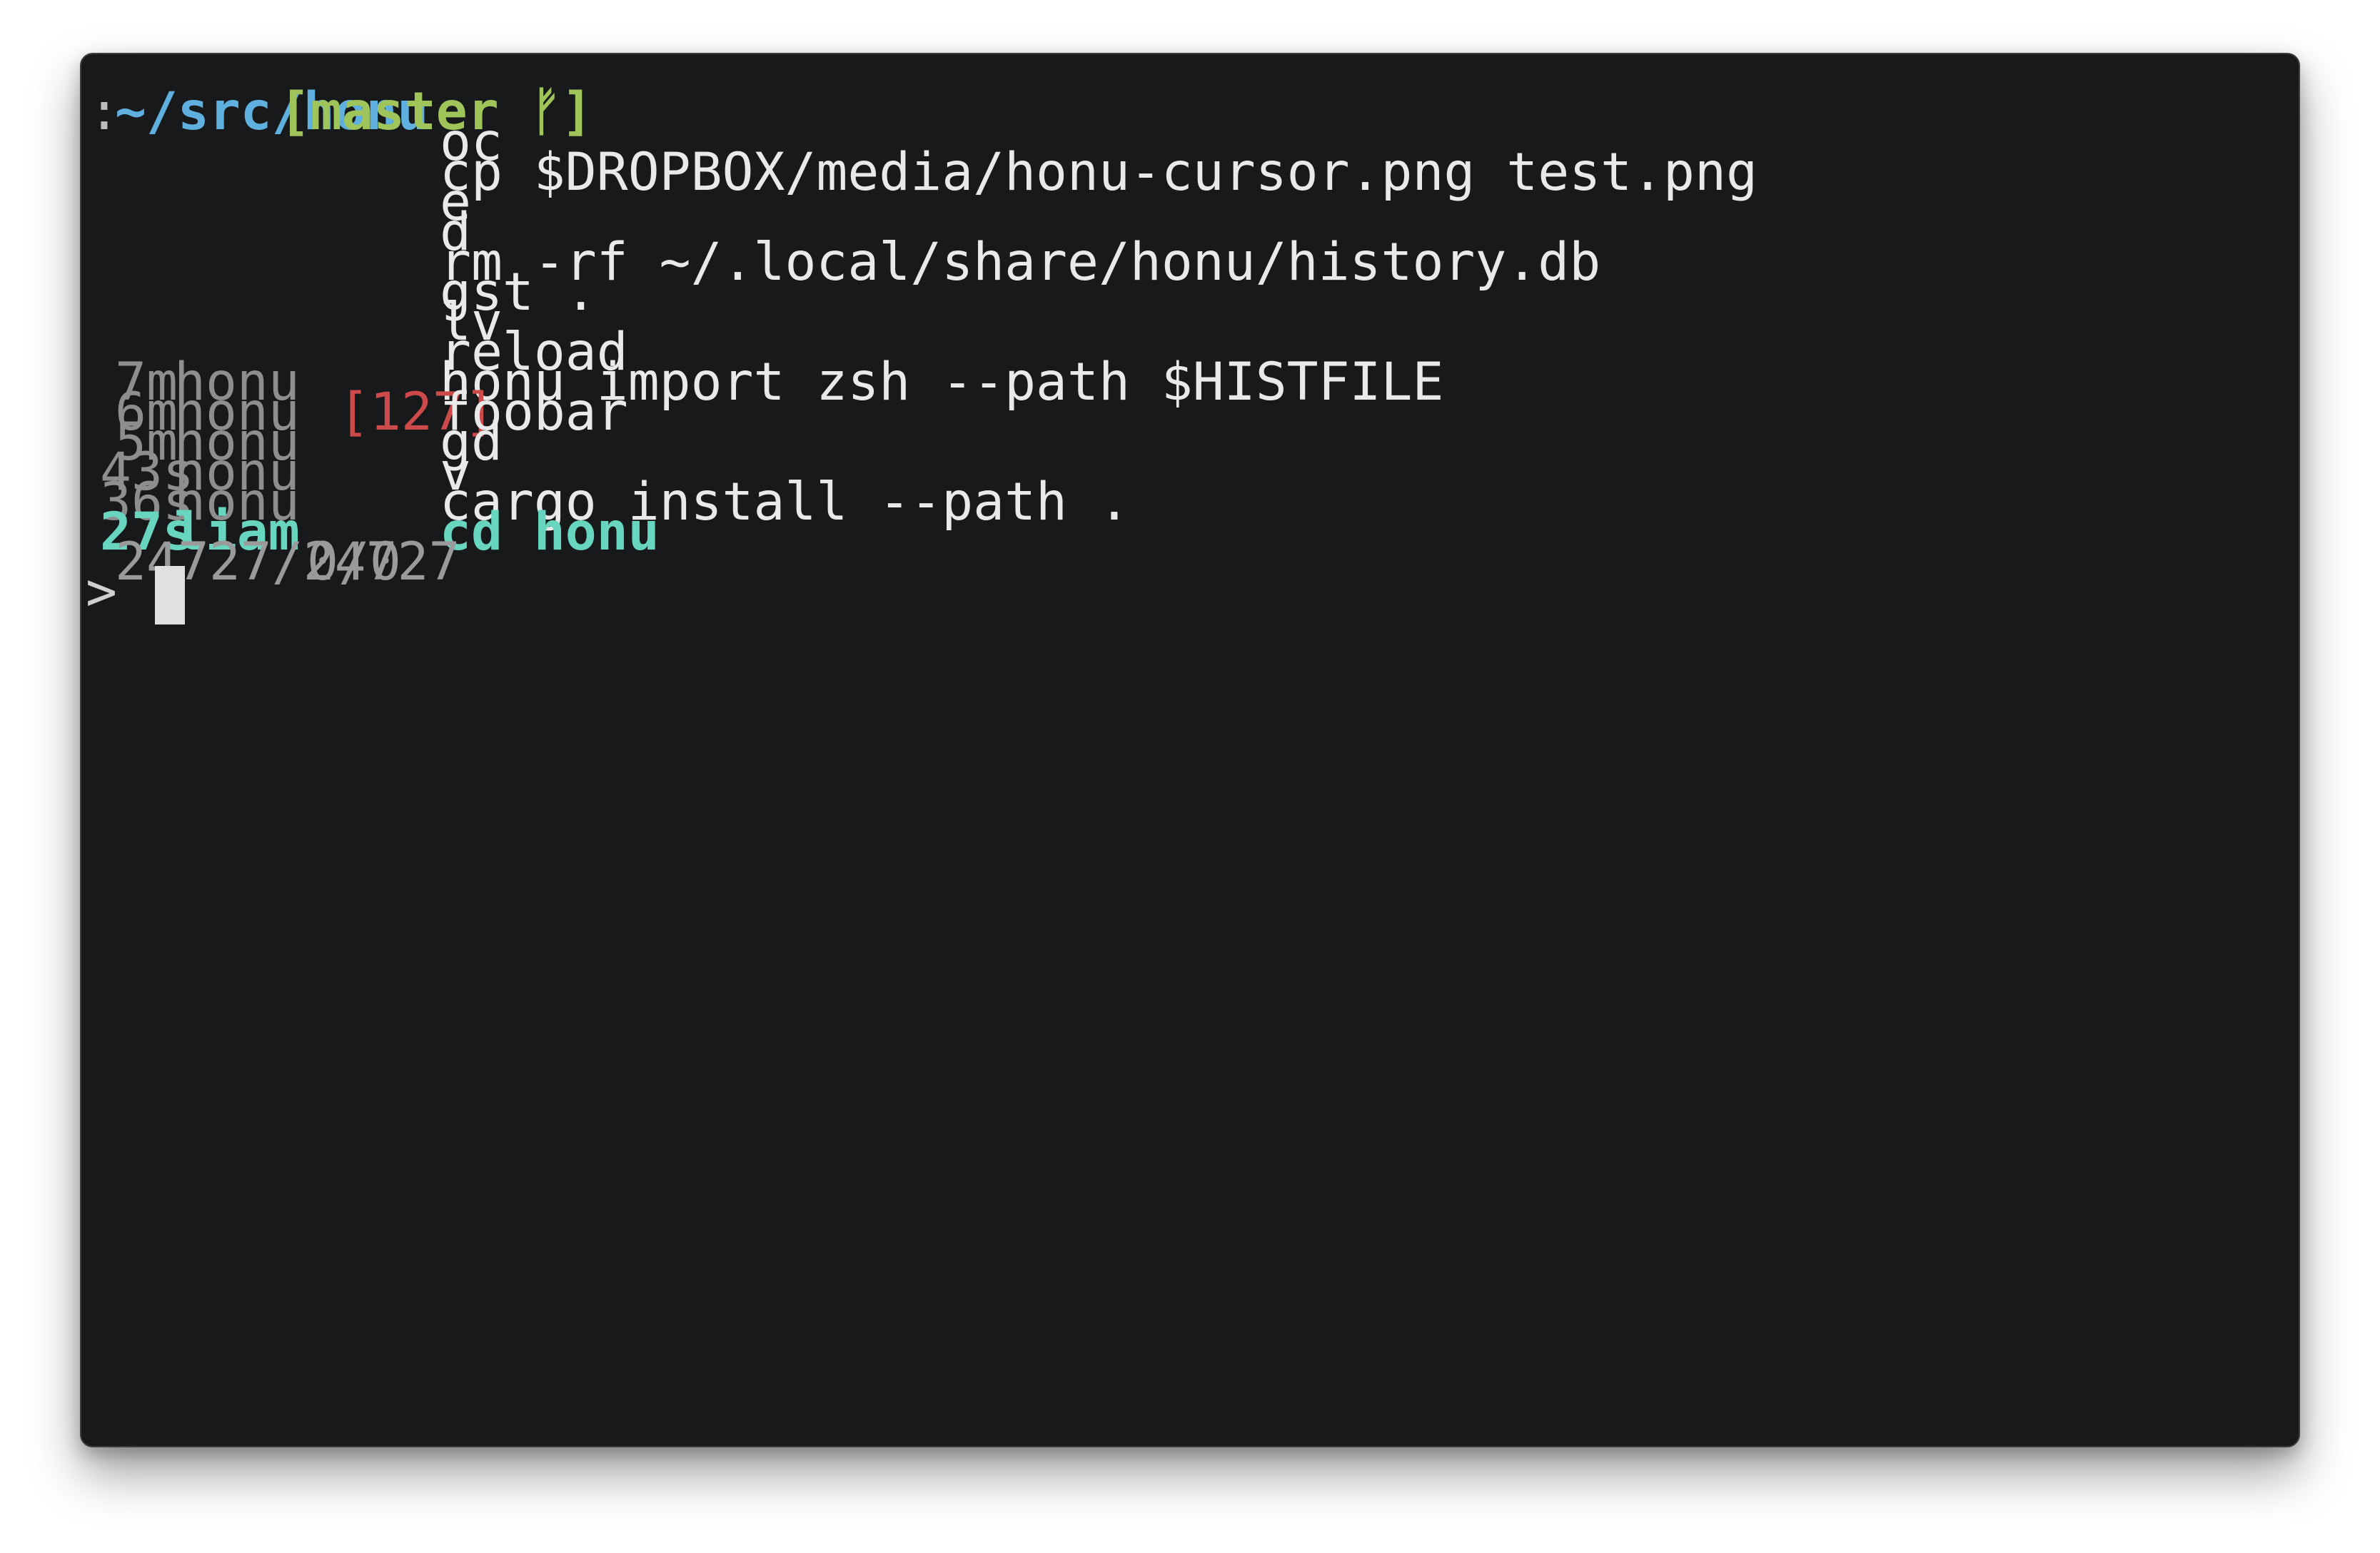 This screenshot has width=2380, height=1553. I want to click on prompt-arrow-icon: >, so click(101, 592).